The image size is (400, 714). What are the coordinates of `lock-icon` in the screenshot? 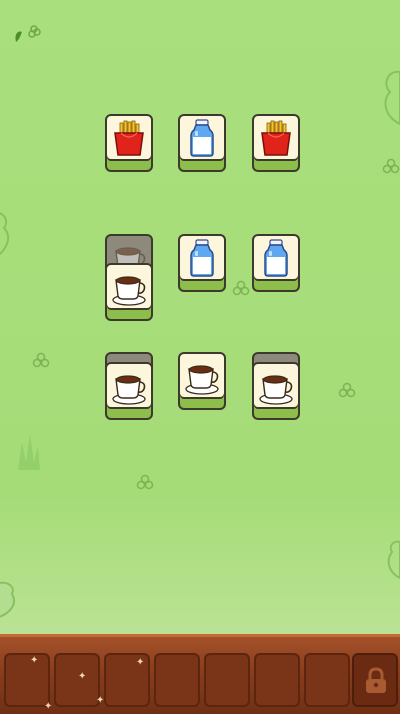 It's located at (376, 680).